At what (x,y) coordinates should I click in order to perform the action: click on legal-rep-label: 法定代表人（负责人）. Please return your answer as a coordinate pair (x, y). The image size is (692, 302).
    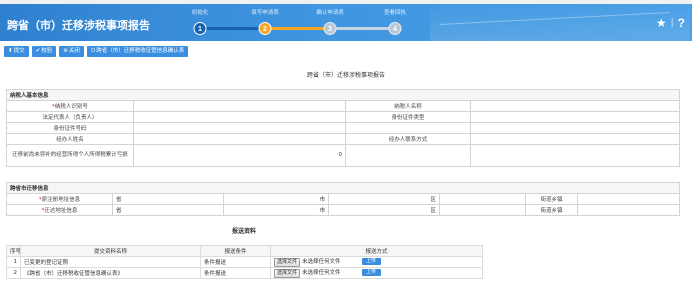
    Looking at the image, I should click on (70, 117).